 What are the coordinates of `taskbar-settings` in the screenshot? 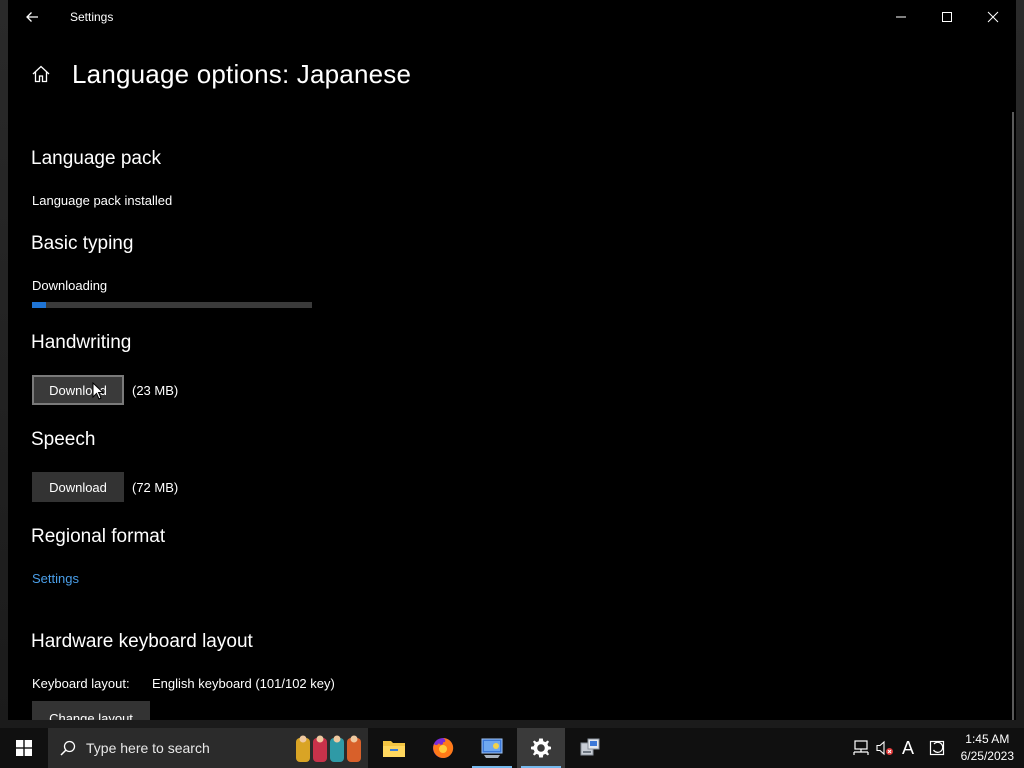 It's located at (541, 748).